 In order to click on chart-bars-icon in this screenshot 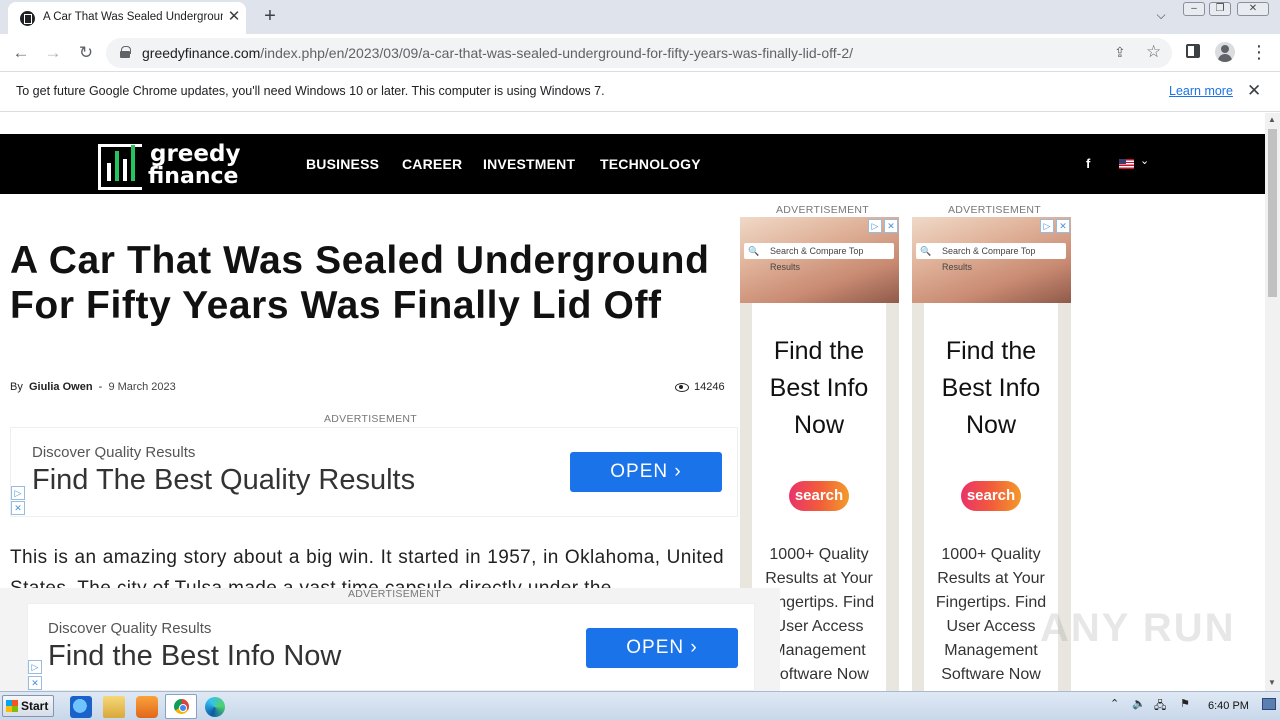, I will do `click(120, 167)`.